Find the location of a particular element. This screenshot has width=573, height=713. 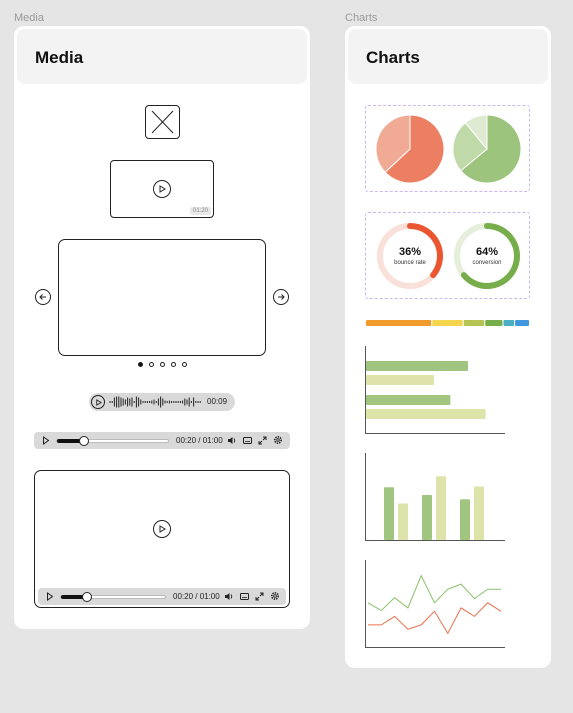

pie-charts-group is located at coordinates (447, 148).